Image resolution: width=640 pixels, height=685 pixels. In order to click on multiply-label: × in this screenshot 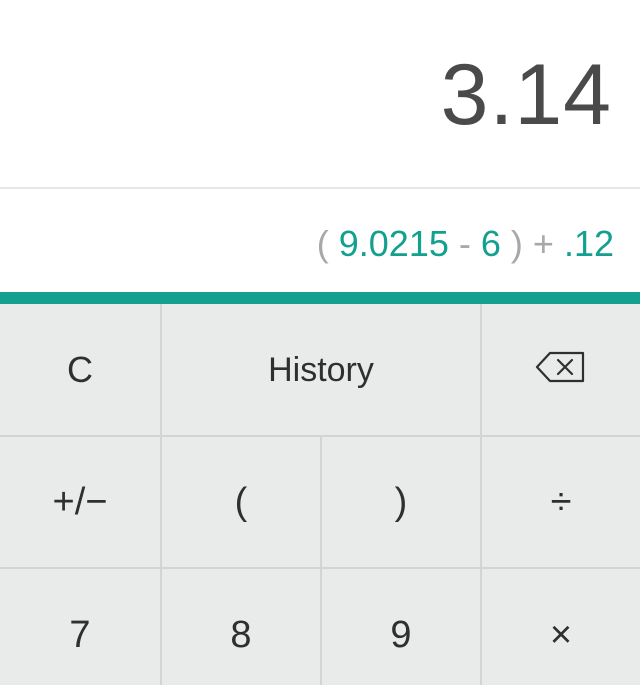, I will do `click(561, 635)`.